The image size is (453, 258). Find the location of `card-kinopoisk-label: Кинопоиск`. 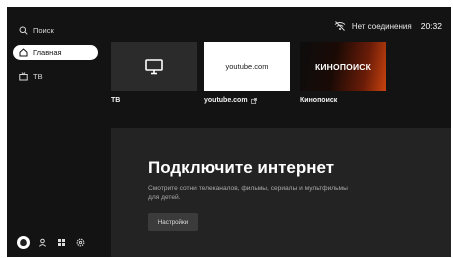

card-kinopoisk-label: Кинопоиск is located at coordinates (318, 100).